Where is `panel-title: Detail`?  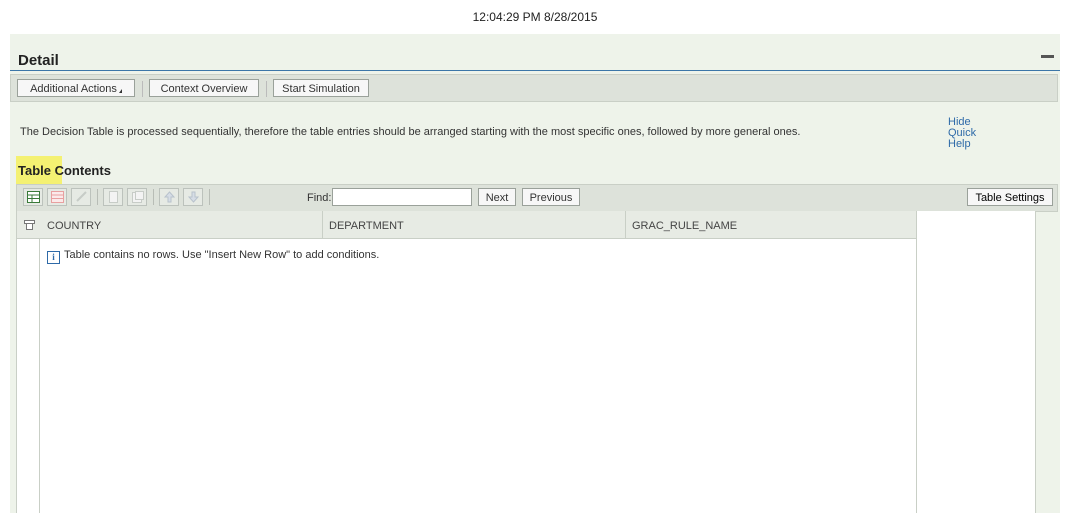
panel-title: Detail is located at coordinates (38, 60).